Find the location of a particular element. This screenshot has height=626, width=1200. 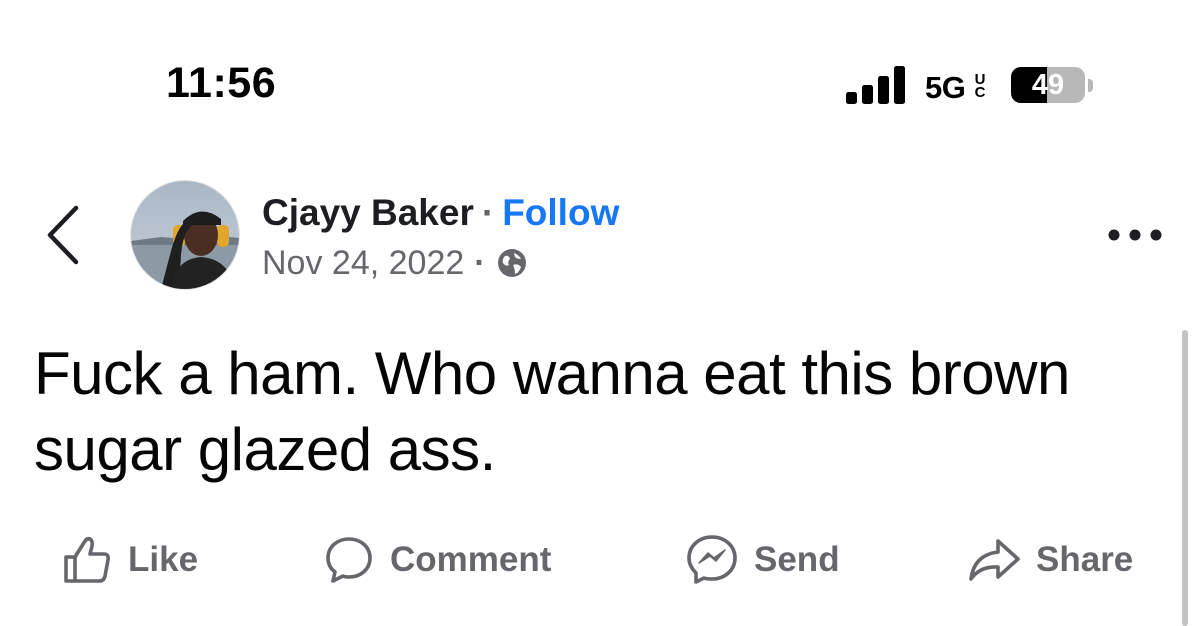

globe-icon is located at coordinates (511, 263).